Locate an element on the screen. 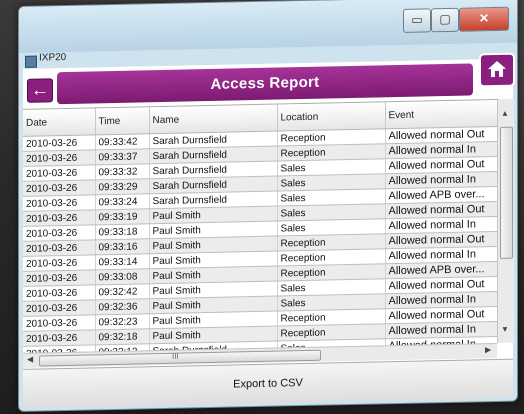 This screenshot has height=414, width=524. scroll-right-icon: ▶ is located at coordinates (488, 349).